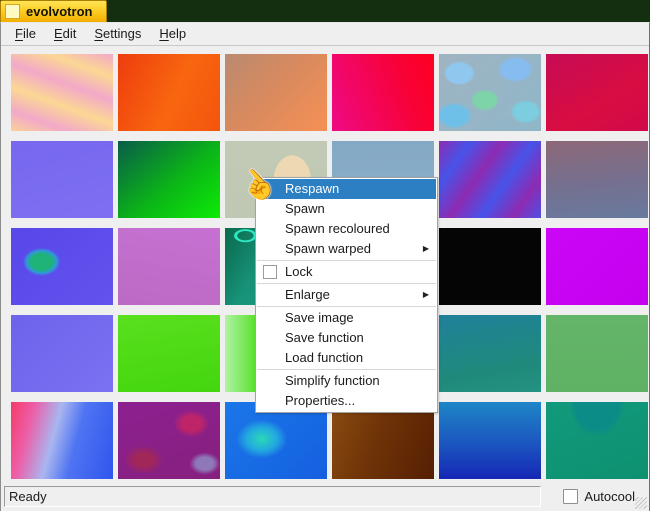 This screenshot has height=511, width=650. Describe the element at coordinates (597, 266) in the screenshot. I see `thumbnail-r3c6-bright-magenta` at that location.